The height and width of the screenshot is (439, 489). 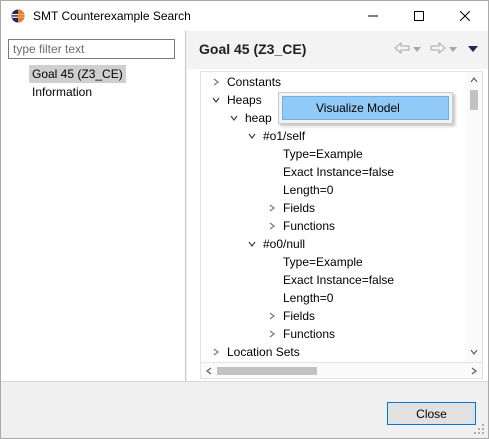 What do you see at coordinates (479, 429) in the screenshot?
I see `resize-grip-icon` at bounding box center [479, 429].